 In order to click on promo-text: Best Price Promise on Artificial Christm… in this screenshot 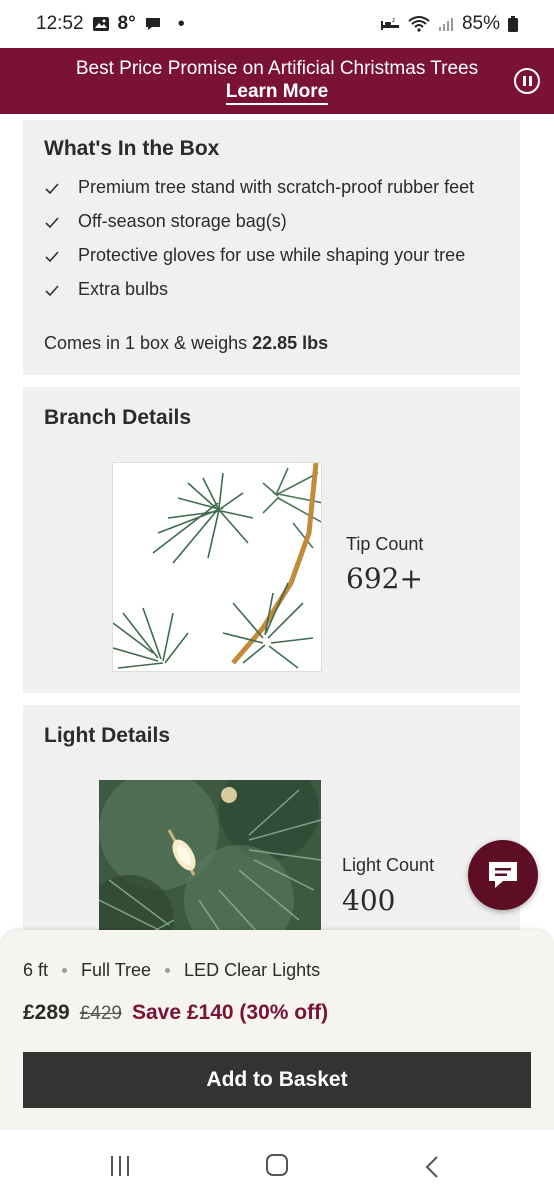, I will do `click(277, 68)`.